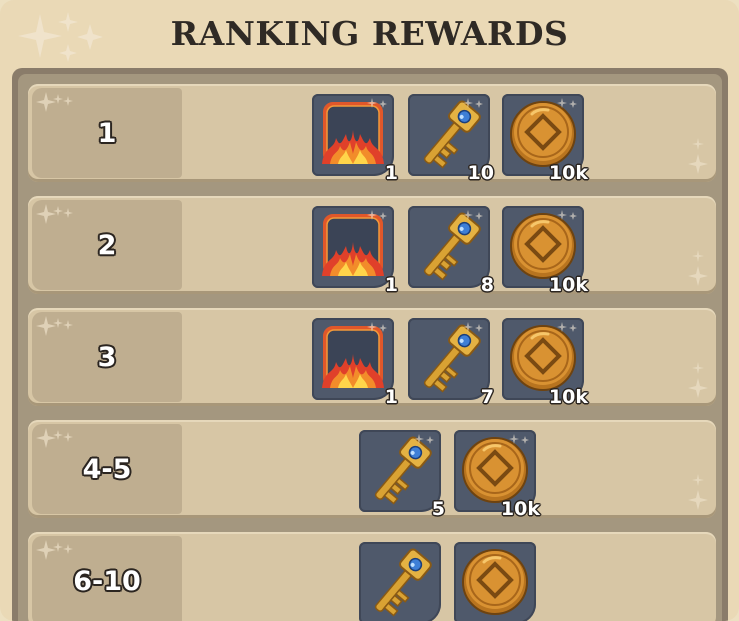  I want to click on reward-row-rank-4-5: 4-5 5 10k, so click(372, 470).